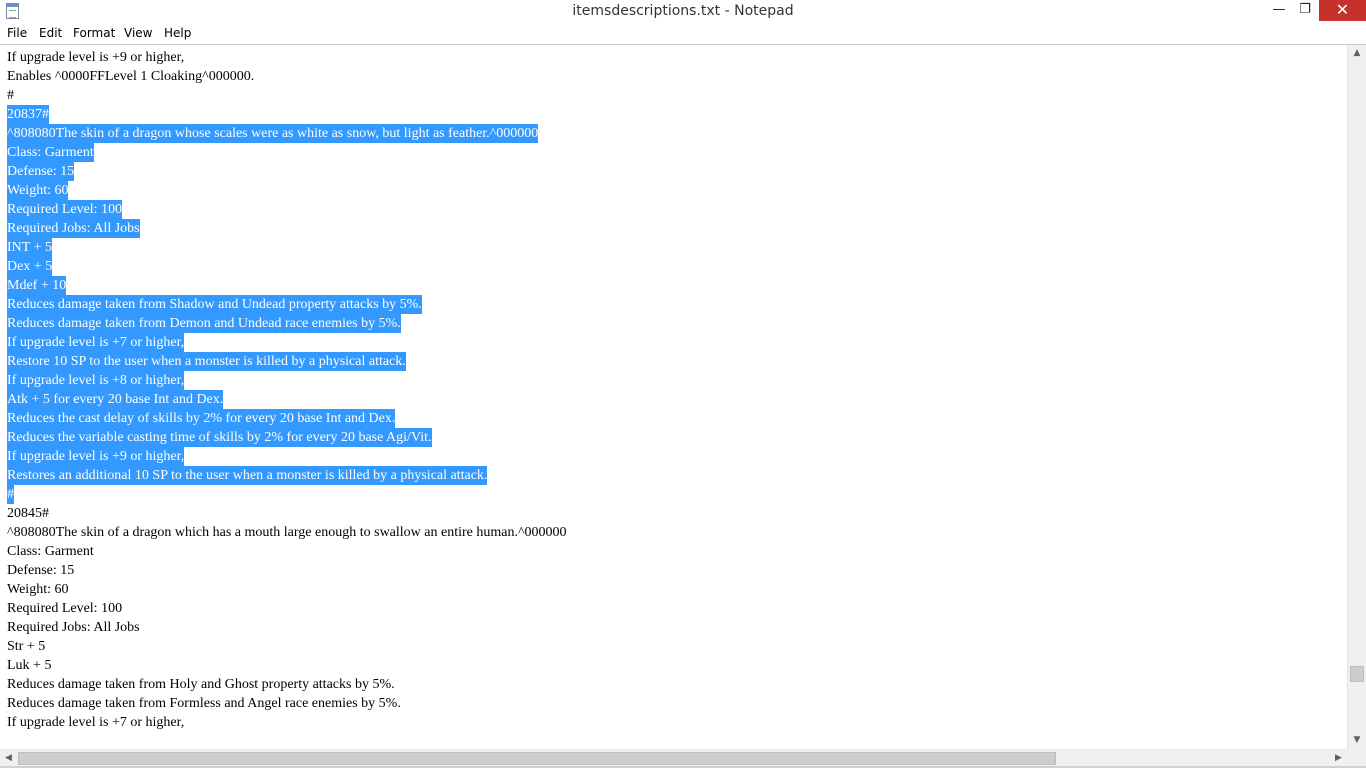  I want to click on scroll-down-arrow-icon: ▼, so click(1357, 740).